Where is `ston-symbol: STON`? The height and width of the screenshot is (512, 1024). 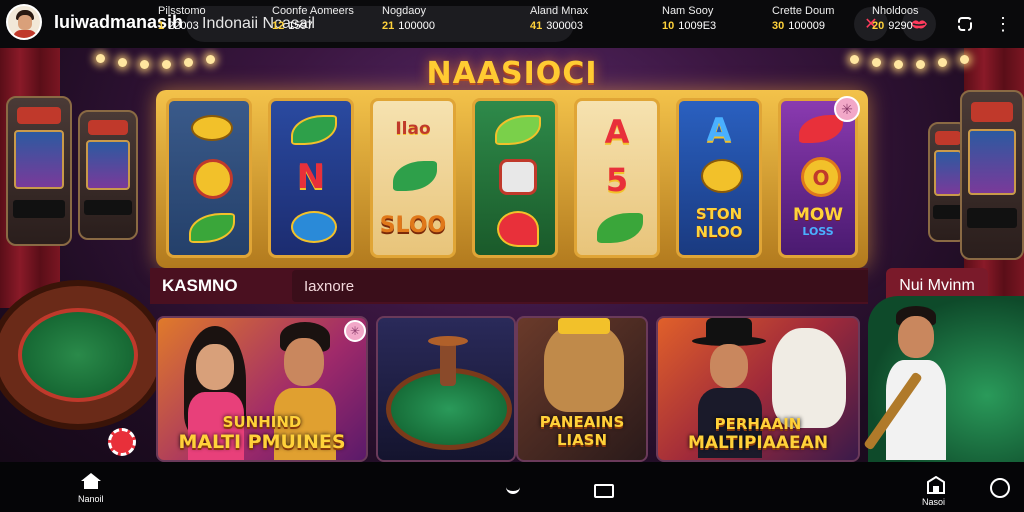
ston-symbol: STON is located at coordinates (719, 214).